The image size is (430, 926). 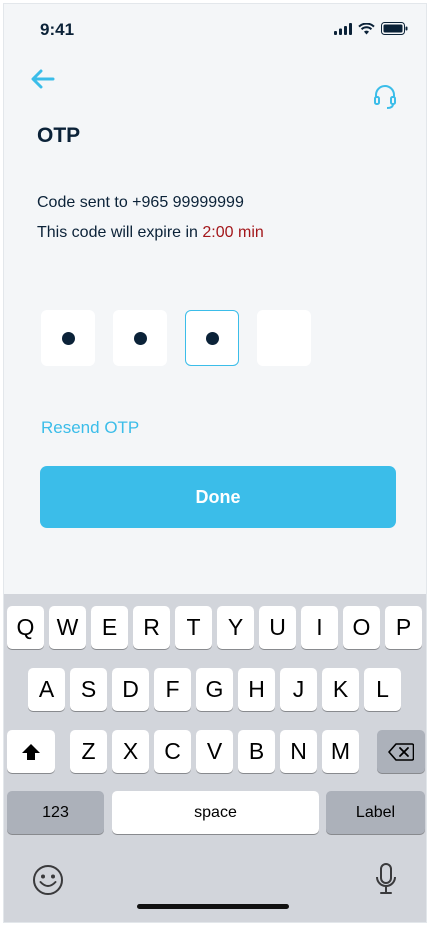 I want to click on key-x: X, so click(x=130, y=751).